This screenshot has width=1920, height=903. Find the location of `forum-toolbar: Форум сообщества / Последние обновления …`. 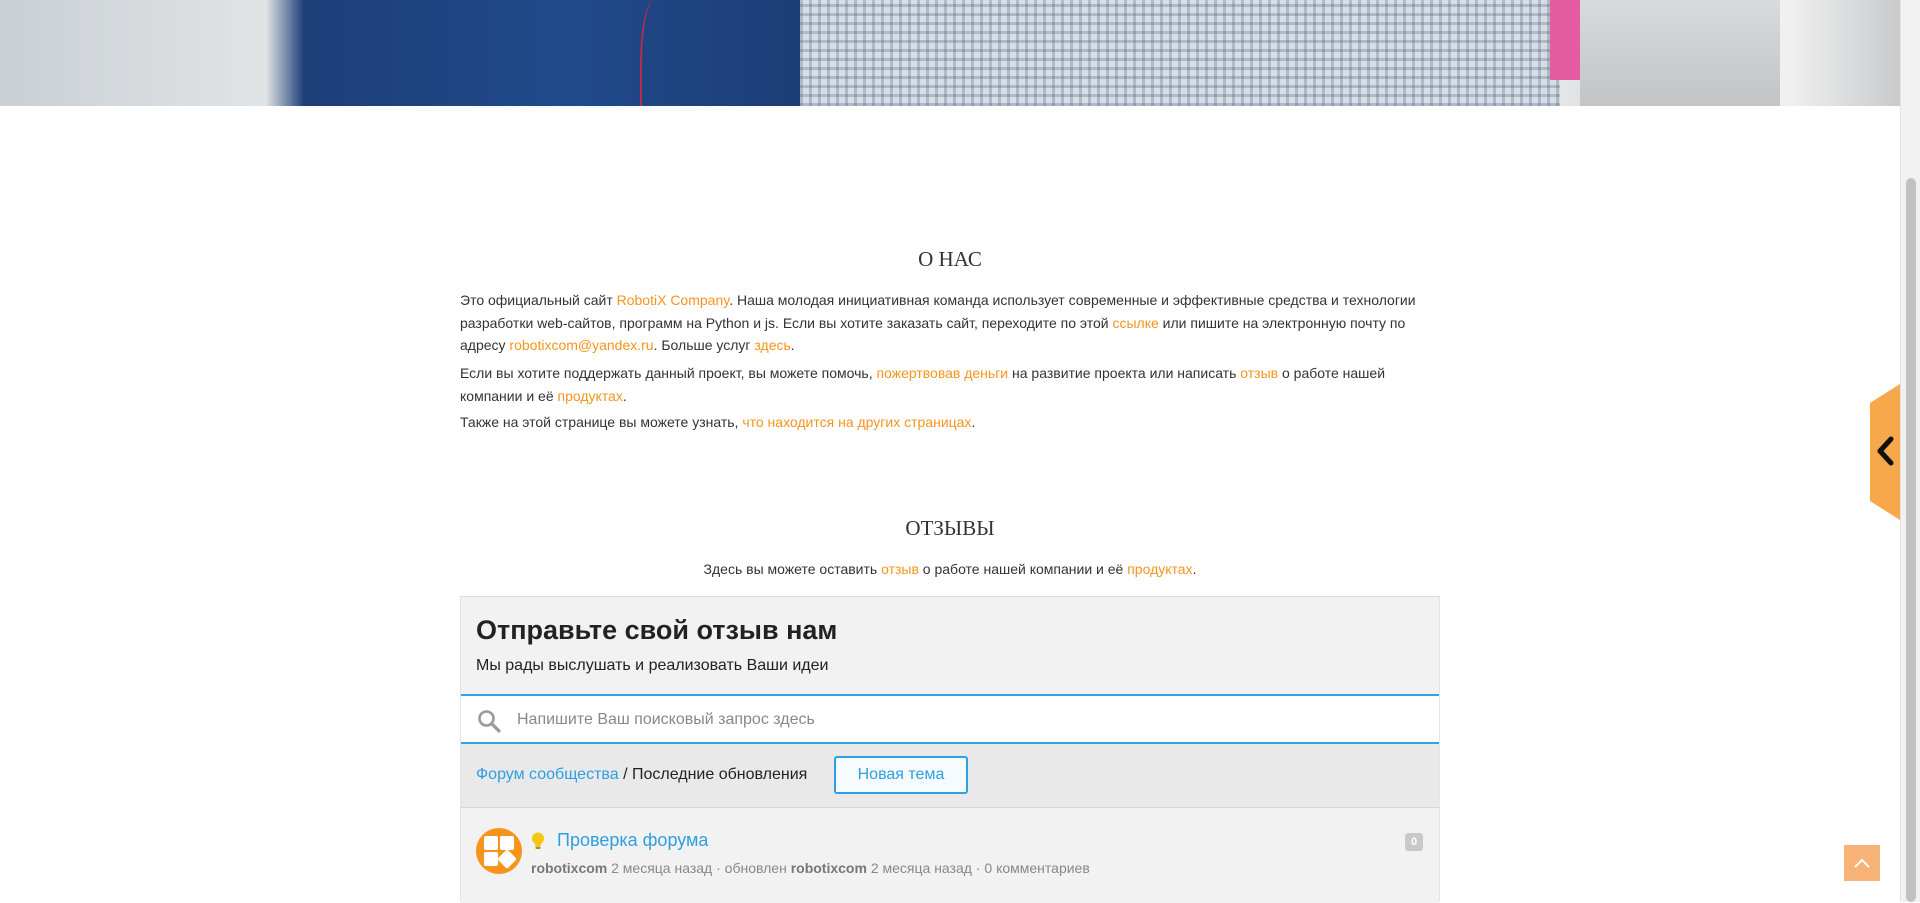

forum-toolbar: Форум сообщества / Последние обновления … is located at coordinates (950, 776).